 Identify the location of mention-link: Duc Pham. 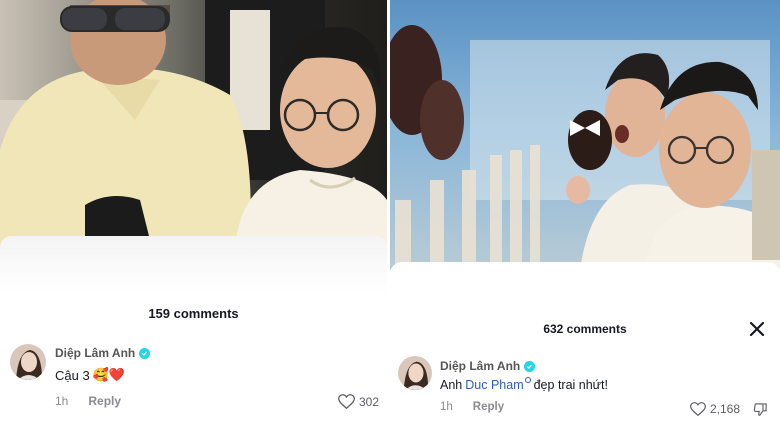
(494, 385).